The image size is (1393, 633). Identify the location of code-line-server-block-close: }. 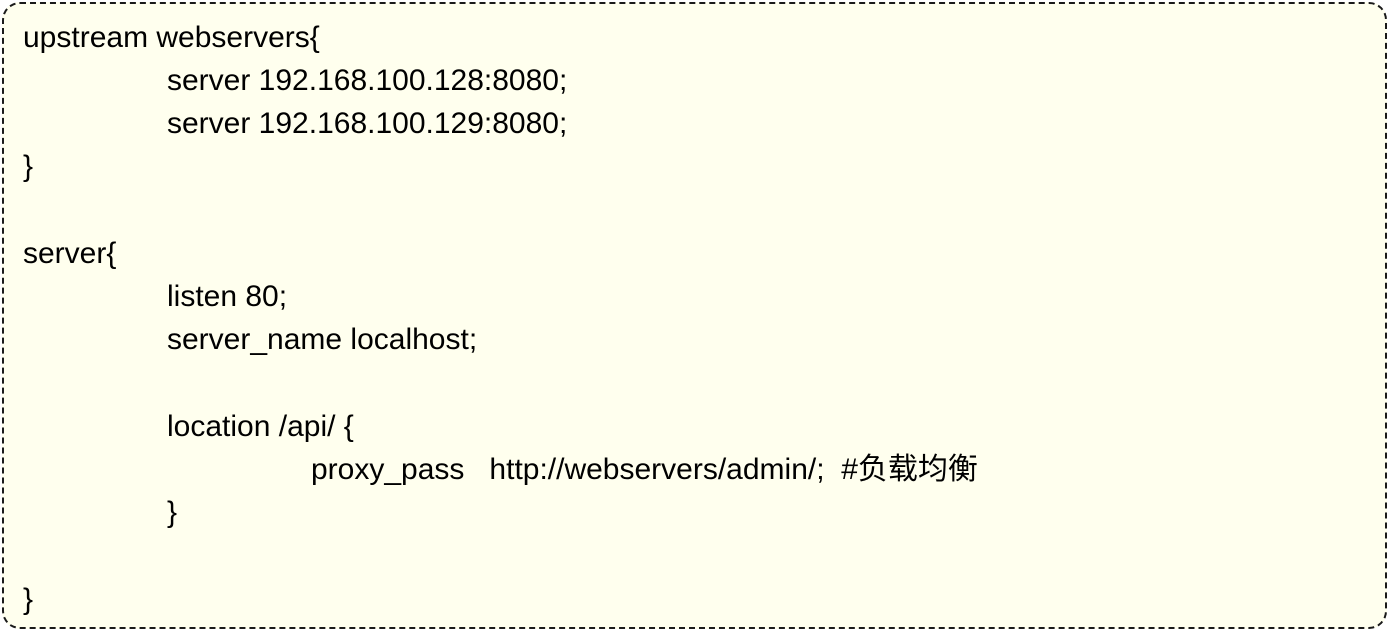
(28, 599).